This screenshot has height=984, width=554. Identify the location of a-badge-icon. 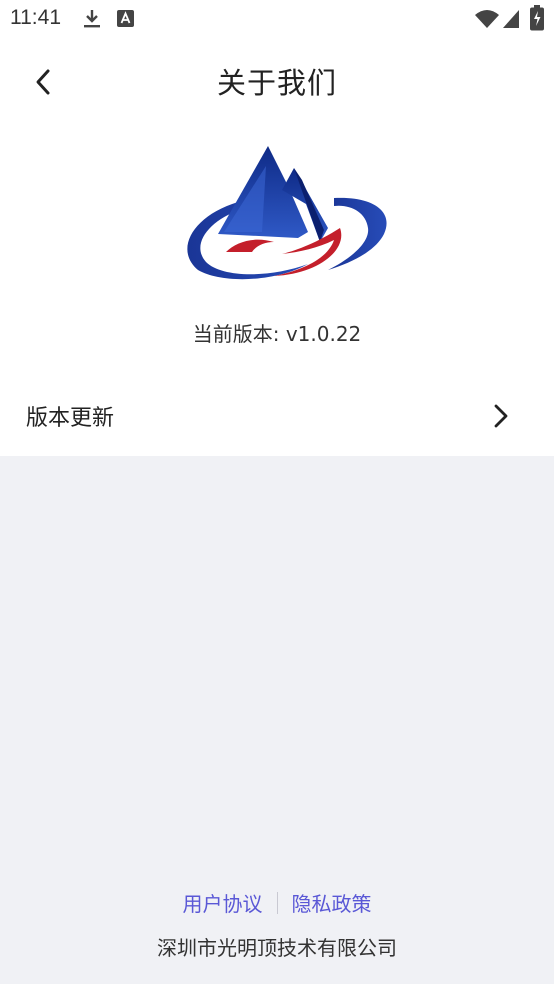
(125, 18).